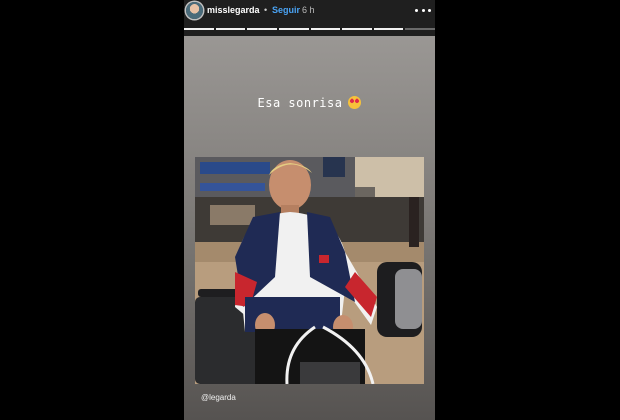 The height and width of the screenshot is (420, 620). I want to click on follow-button: Seguir, so click(286, 10).